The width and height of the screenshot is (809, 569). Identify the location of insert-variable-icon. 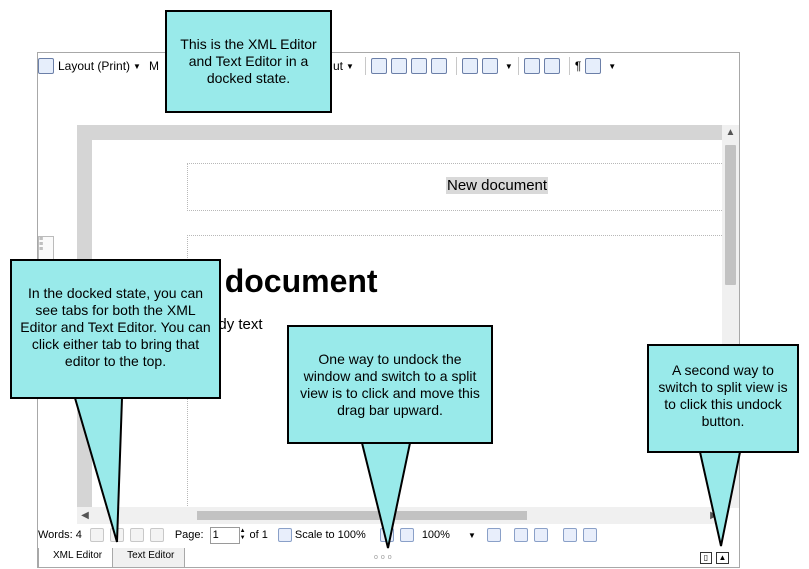
(469, 66).